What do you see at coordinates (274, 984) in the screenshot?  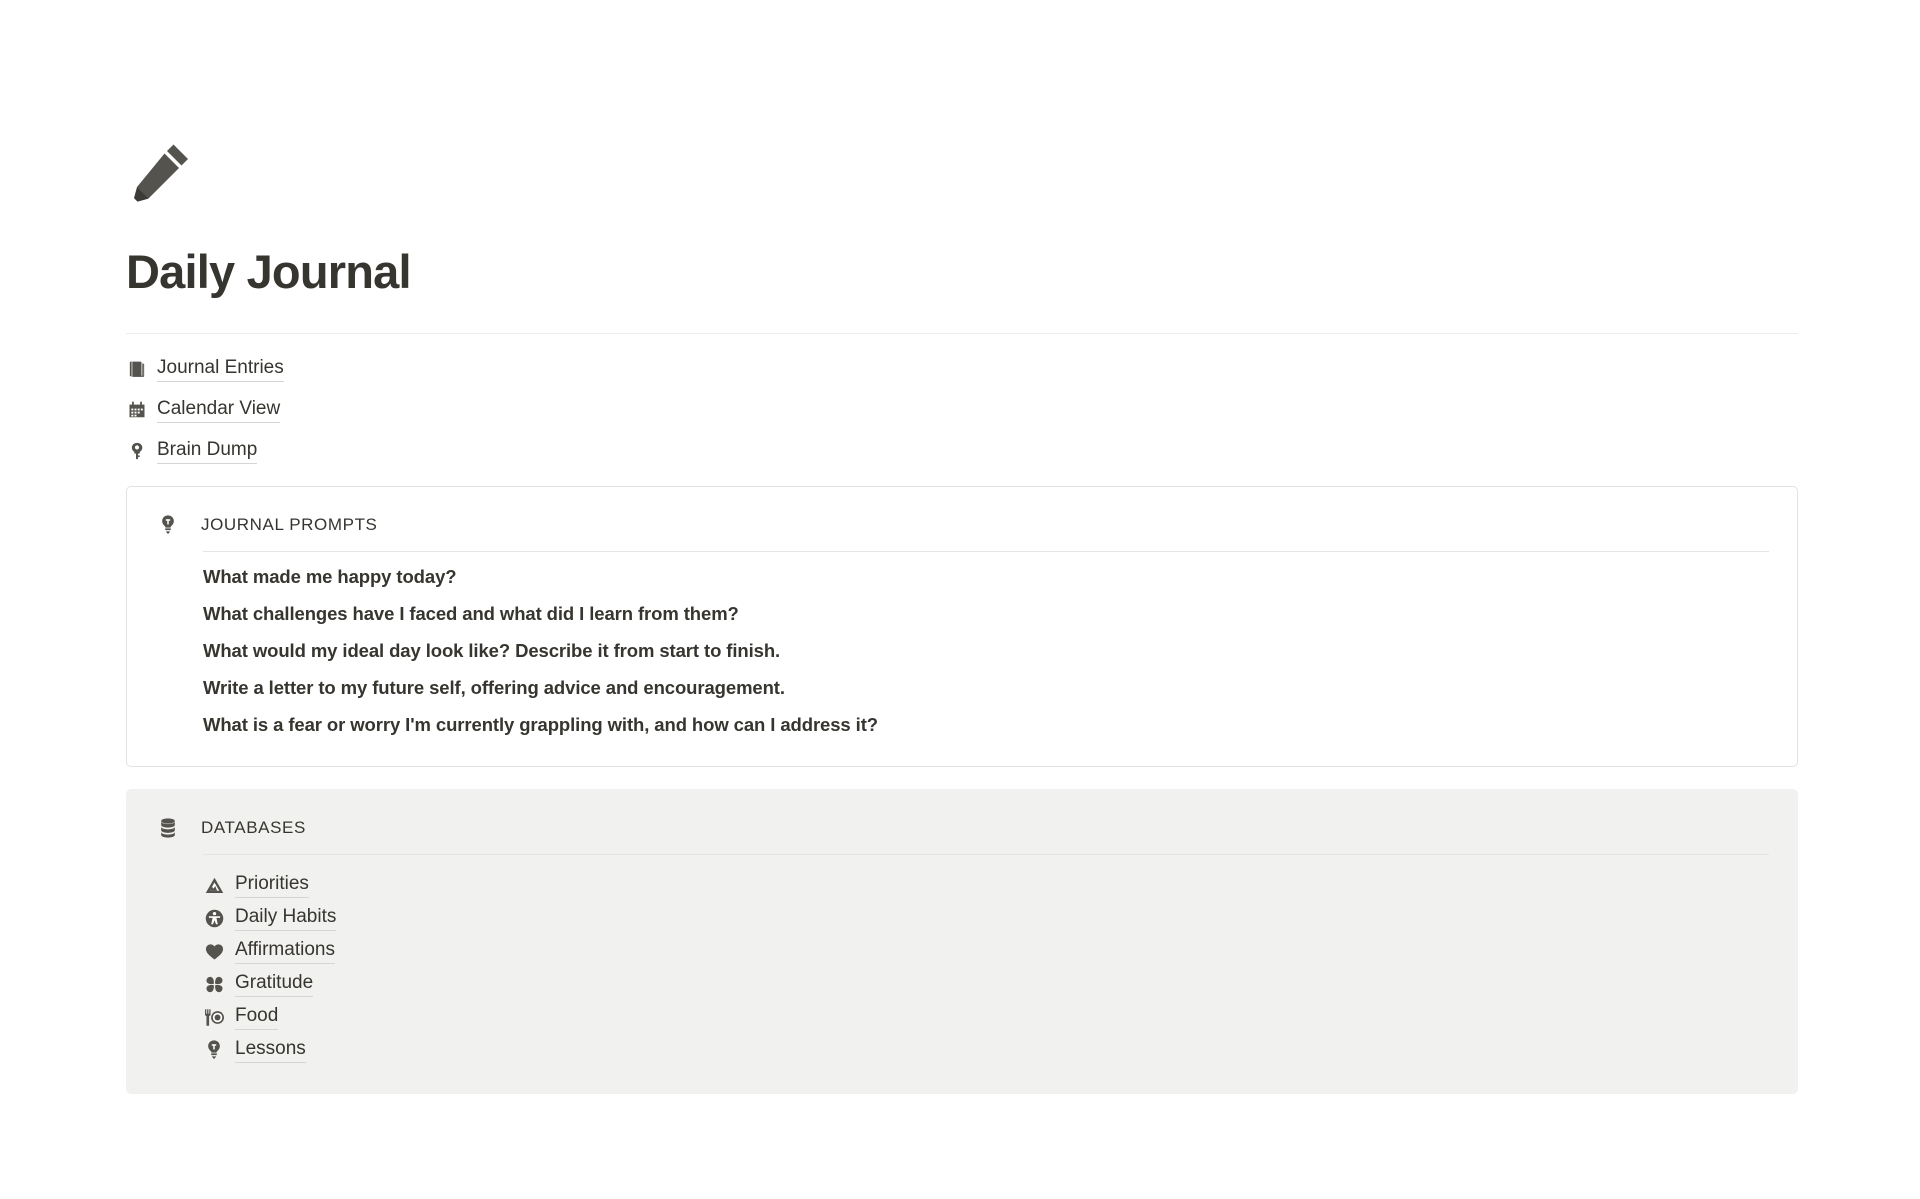 I see `database-item-label: Gratitude` at bounding box center [274, 984].